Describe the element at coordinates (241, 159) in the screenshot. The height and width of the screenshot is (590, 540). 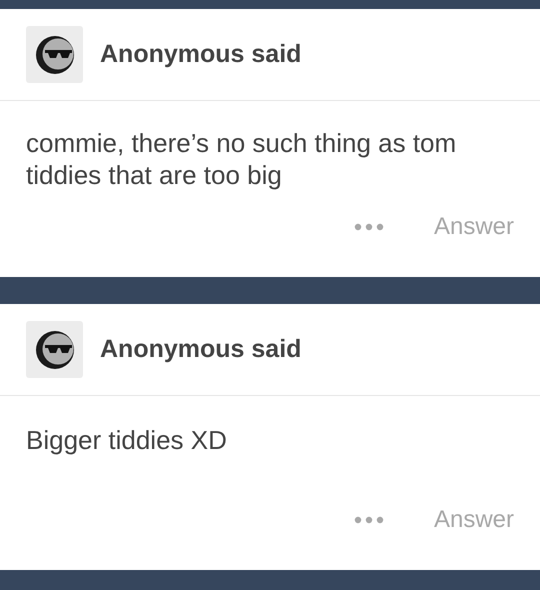
I see `question-text: commie, there’s no such thing as tom tiddies that are too big` at that location.